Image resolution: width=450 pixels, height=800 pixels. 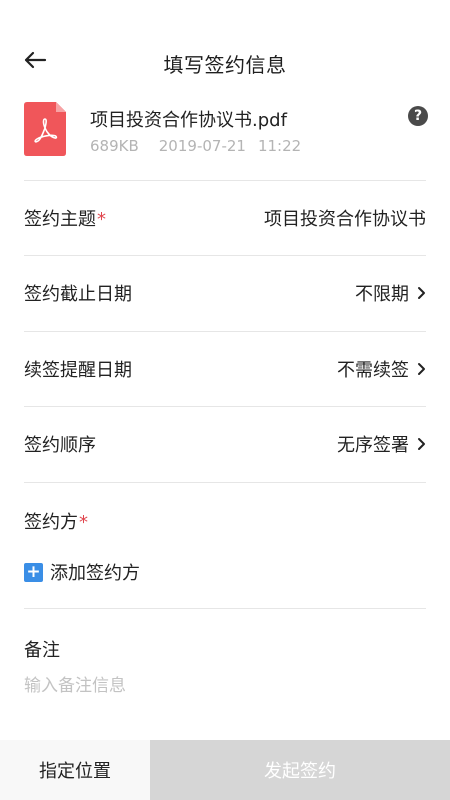 I want to click on pdf-file-icon, so click(x=45, y=129).